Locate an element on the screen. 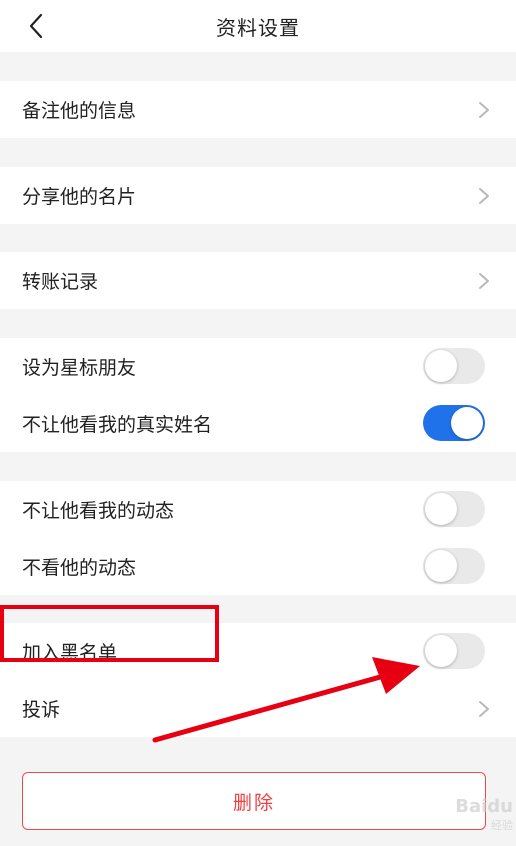 The width and height of the screenshot is (516, 846). row-remark: 备注他的信息 is located at coordinates (258, 109).